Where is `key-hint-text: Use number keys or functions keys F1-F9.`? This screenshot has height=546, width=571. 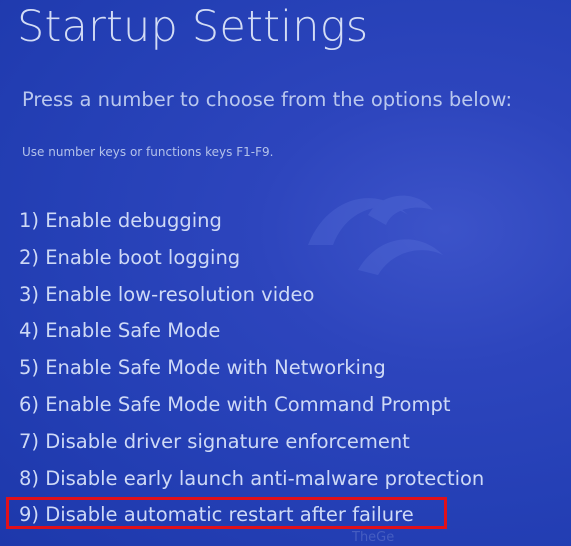
key-hint-text: Use number keys or functions keys F1-F9. is located at coordinates (148, 152).